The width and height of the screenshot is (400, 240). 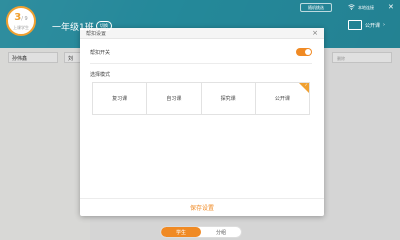 I want to click on mode-option-public: 公开课 ✓, so click(x=283, y=98).